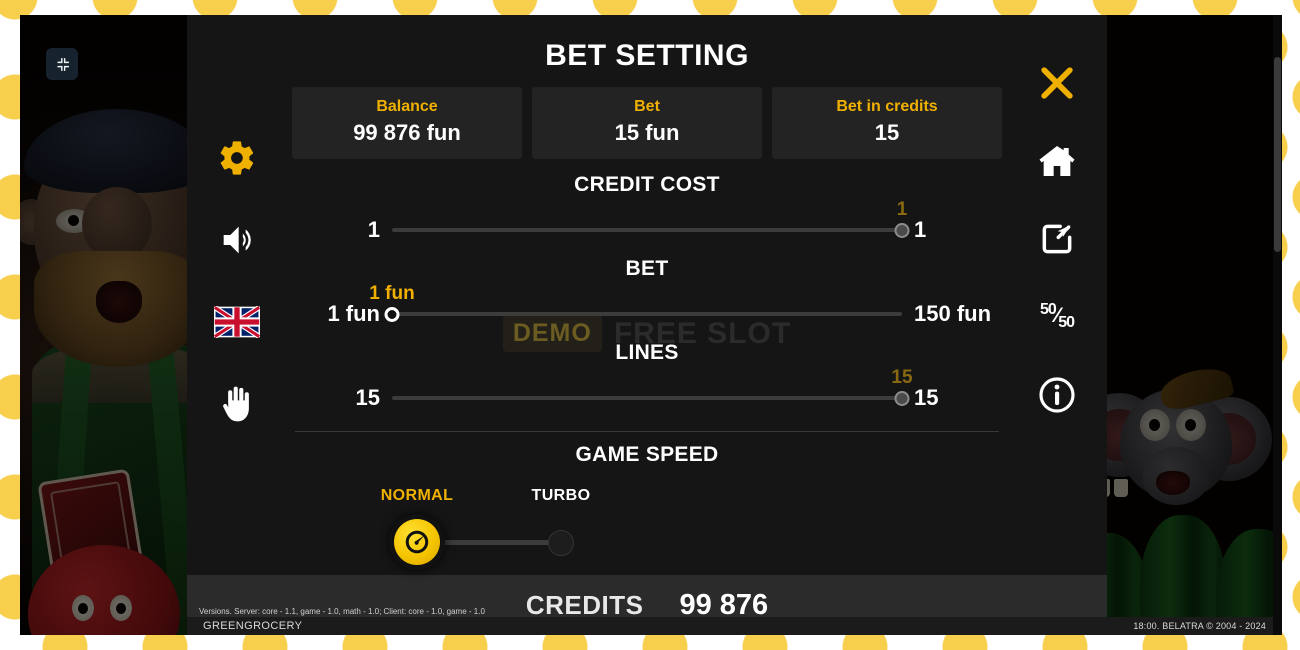  What do you see at coordinates (635, 305) in the screenshot?
I see `slider-track-bet: 1 fun` at bounding box center [635, 305].